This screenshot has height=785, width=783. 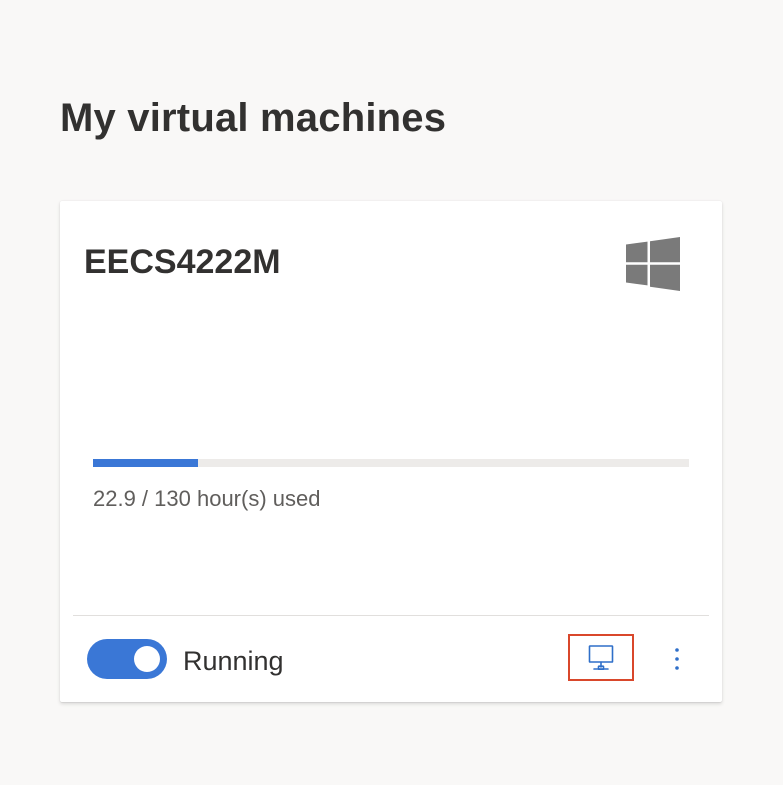 What do you see at coordinates (233, 661) in the screenshot?
I see `vm-status-label: Running` at bounding box center [233, 661].